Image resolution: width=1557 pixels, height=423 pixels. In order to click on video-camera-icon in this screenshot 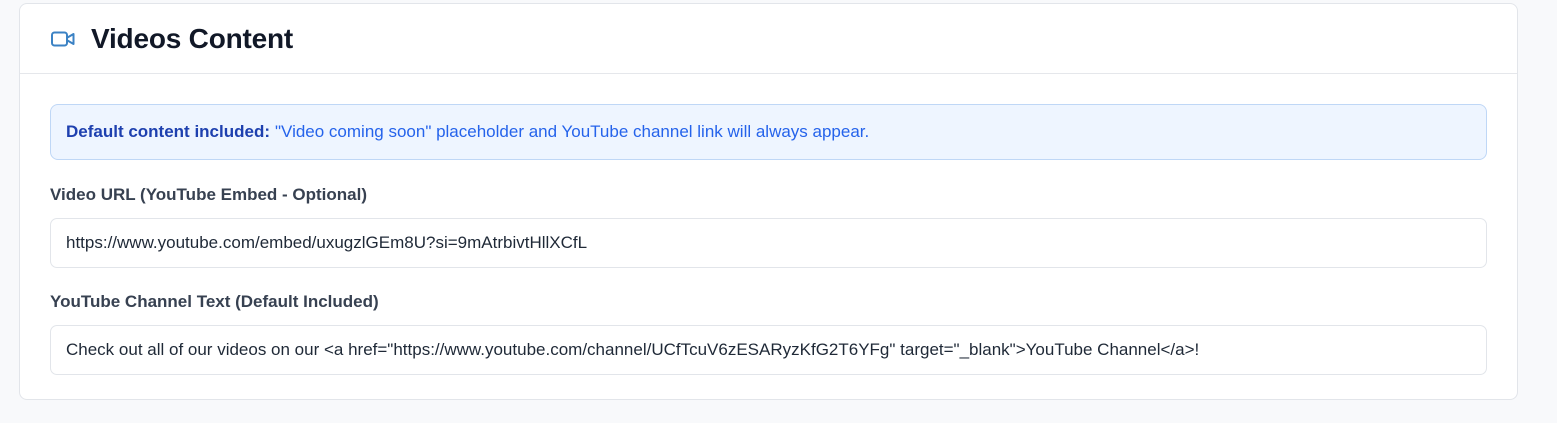, I will do `click(63, 39)`.